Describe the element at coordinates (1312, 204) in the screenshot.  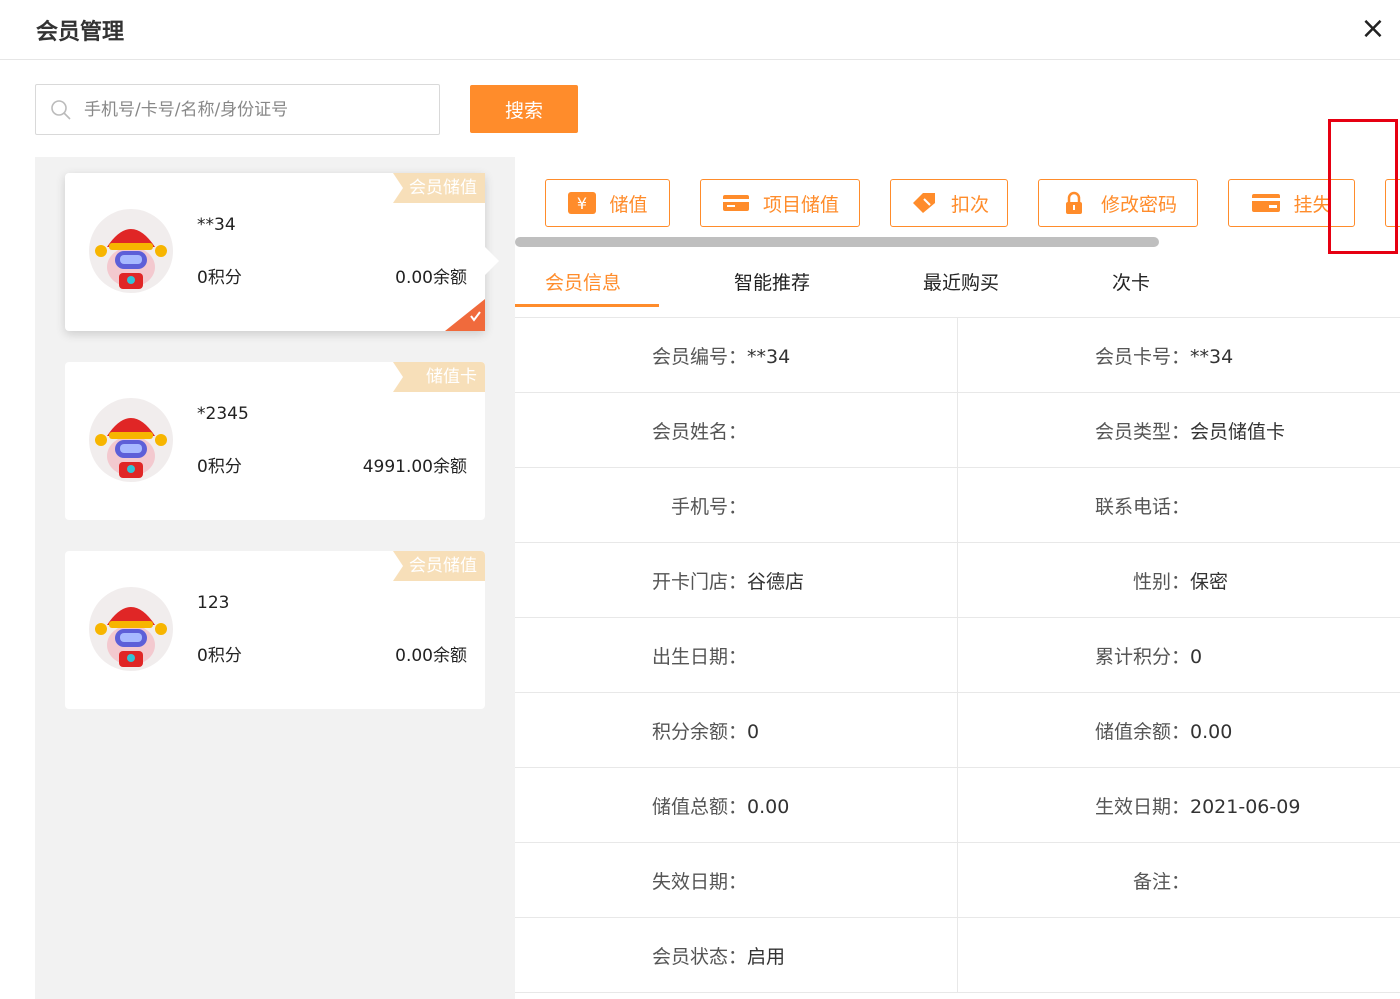
I see `report-loss-label: 挂失` at that location.